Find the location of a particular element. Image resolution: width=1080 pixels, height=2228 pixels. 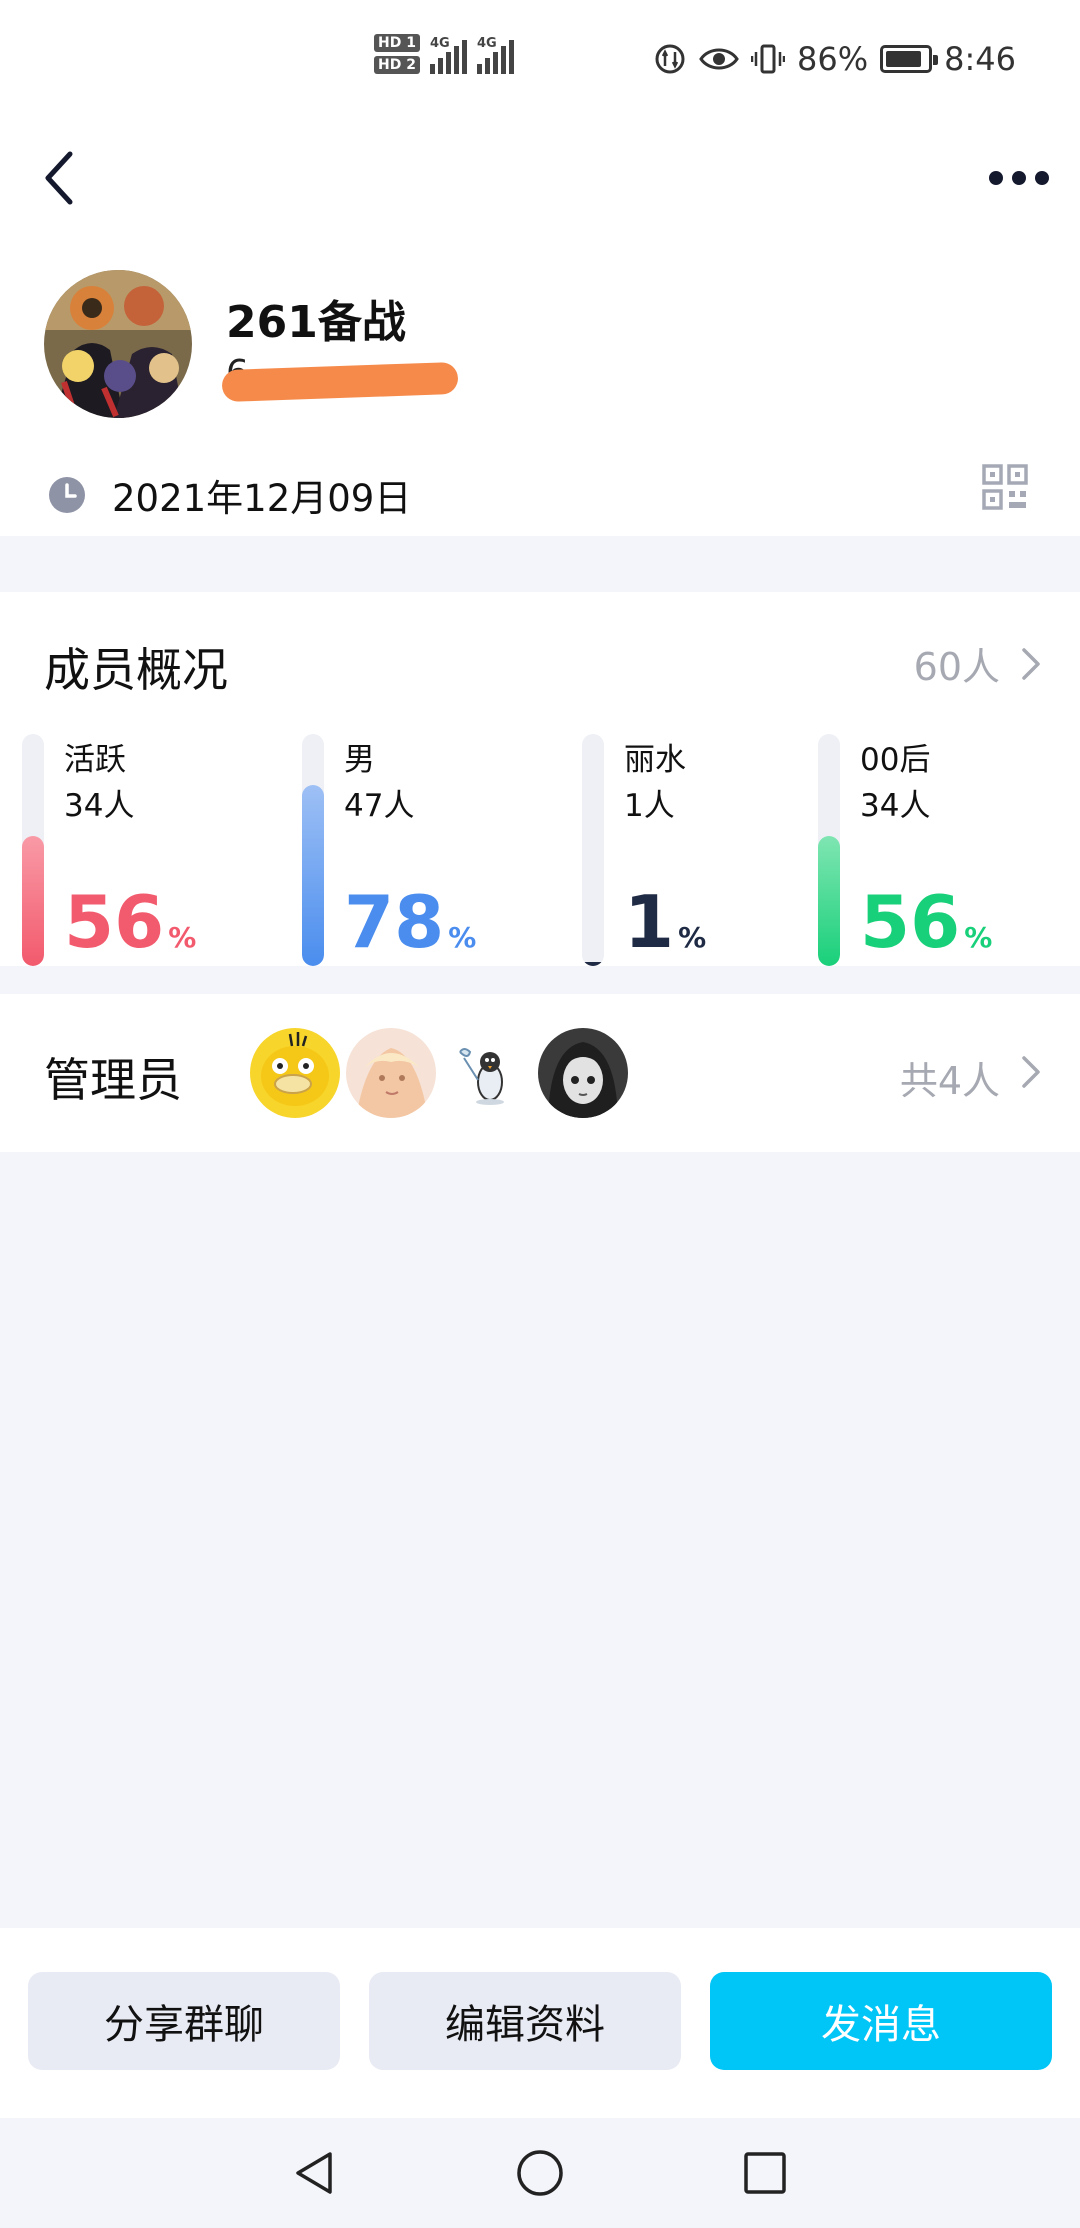

net2-label: 4G is located at coordinates (486, 43).